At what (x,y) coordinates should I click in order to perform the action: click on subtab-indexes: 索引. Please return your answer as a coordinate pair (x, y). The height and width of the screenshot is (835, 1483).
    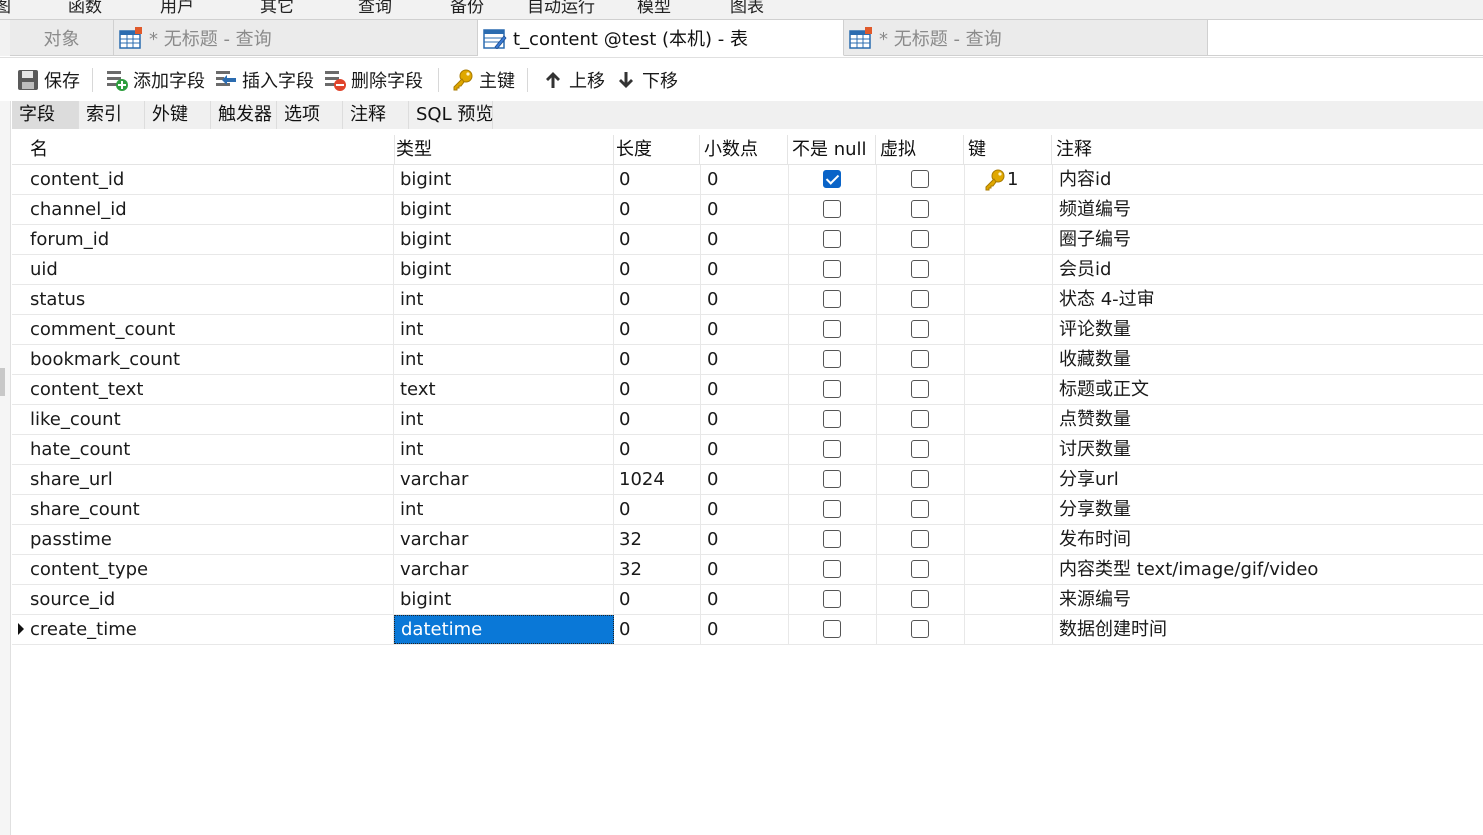
    Looking at the image, I should click on (112, 115).